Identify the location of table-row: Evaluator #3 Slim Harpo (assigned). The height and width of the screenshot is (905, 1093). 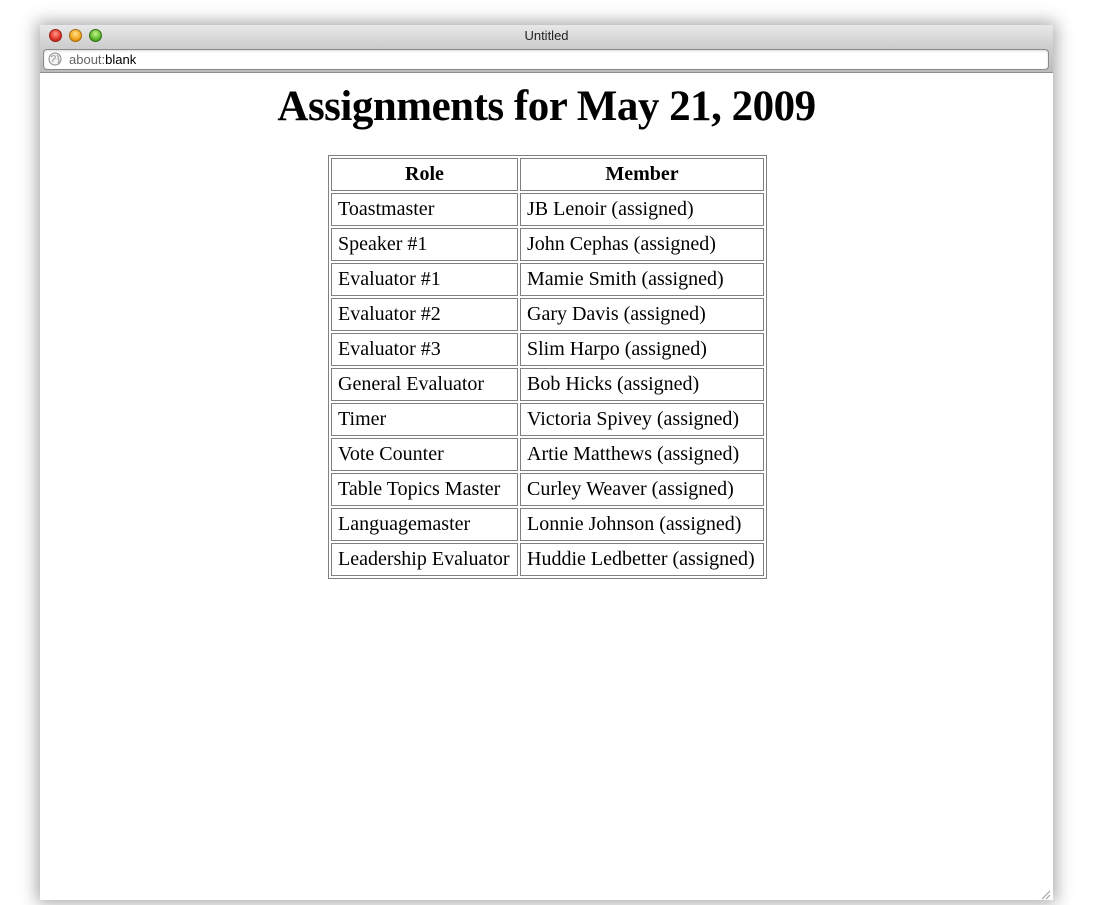
(547, 349).